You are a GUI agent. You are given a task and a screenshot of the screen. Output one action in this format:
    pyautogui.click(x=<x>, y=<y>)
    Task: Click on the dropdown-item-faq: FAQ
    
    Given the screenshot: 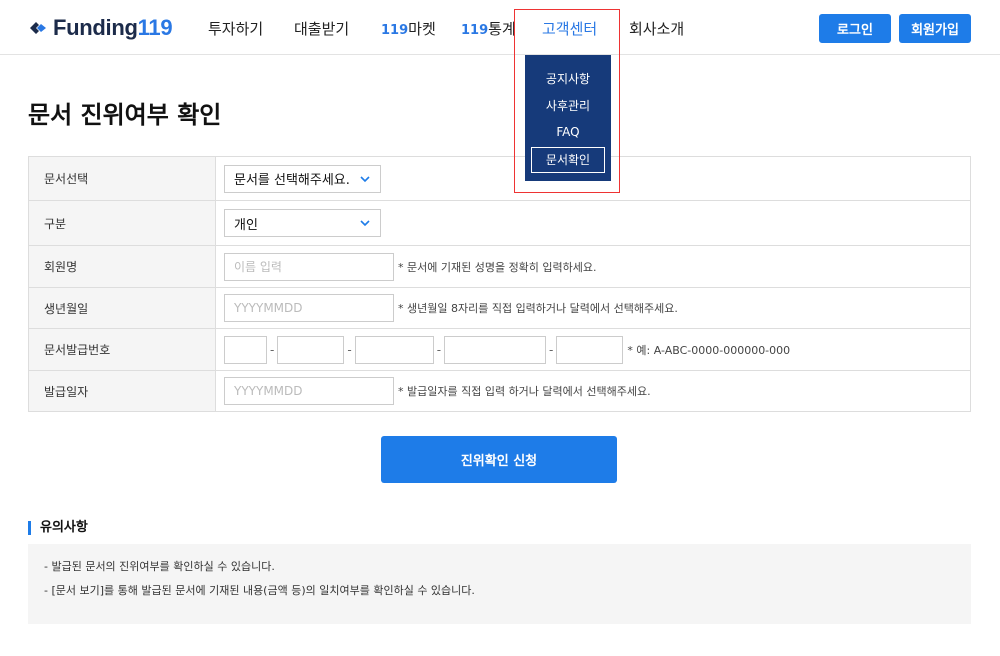 What is the action you would take?
    pyautogui.click(x=568, y=132)
    